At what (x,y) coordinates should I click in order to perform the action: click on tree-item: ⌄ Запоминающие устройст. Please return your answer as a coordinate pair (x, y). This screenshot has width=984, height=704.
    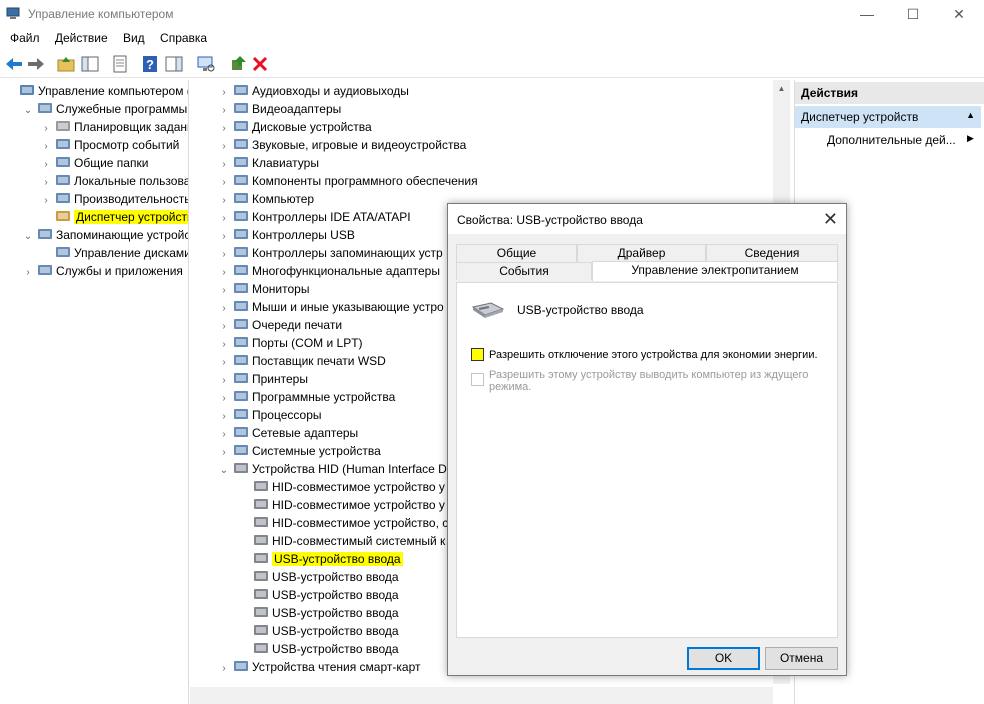
    Looking at the image, I should click on (105, 236).